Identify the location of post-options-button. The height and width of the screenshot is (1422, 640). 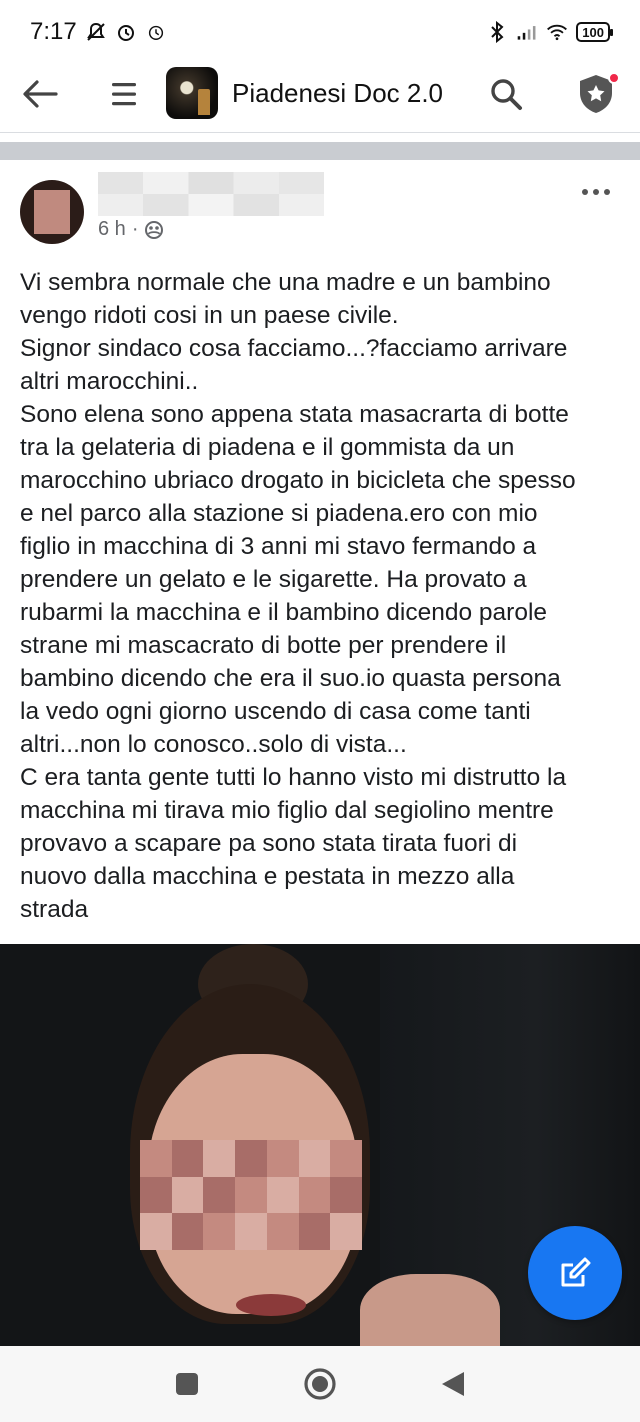
(596, 192).